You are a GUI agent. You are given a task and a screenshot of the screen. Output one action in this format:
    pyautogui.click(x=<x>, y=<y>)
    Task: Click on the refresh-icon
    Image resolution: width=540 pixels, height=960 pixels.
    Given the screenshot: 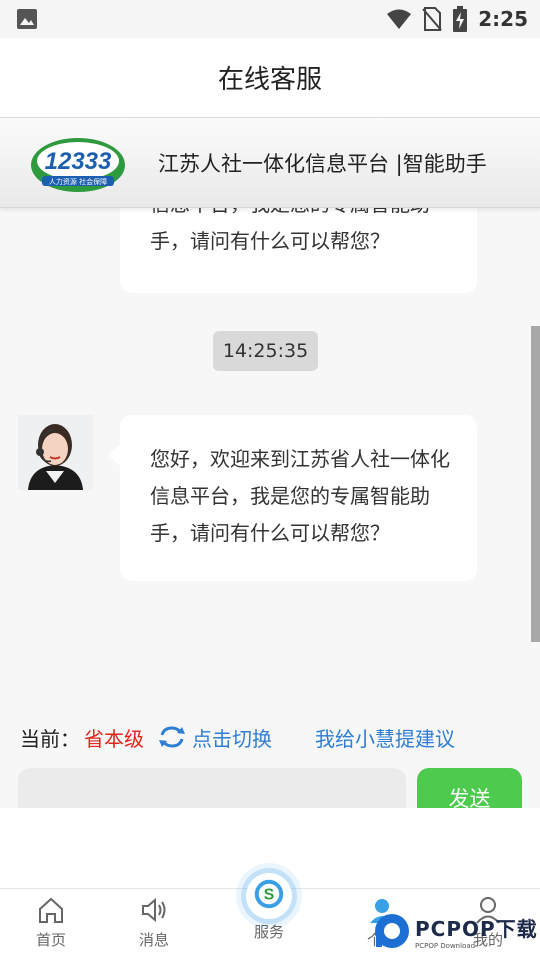 What is the action you would take?
    pyautogui.click(x=172, y=737)
    